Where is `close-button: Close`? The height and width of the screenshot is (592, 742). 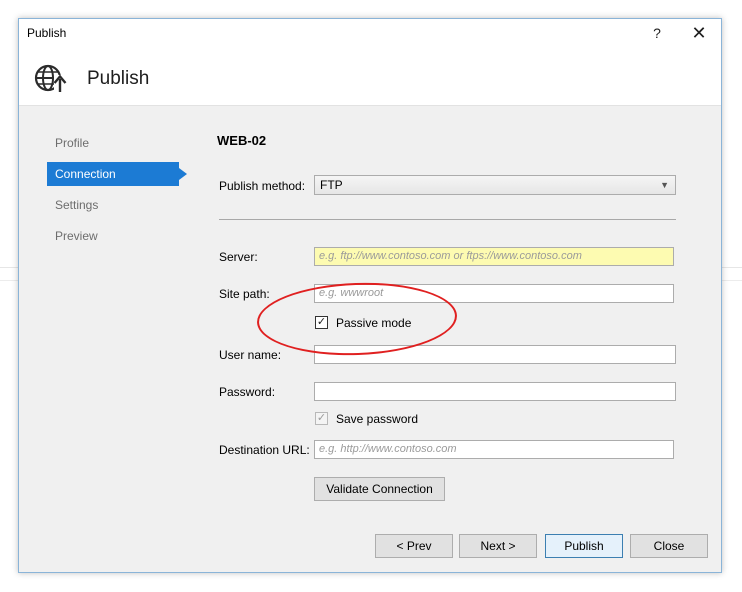 close-button: Close is located at coordinates (669, 546).